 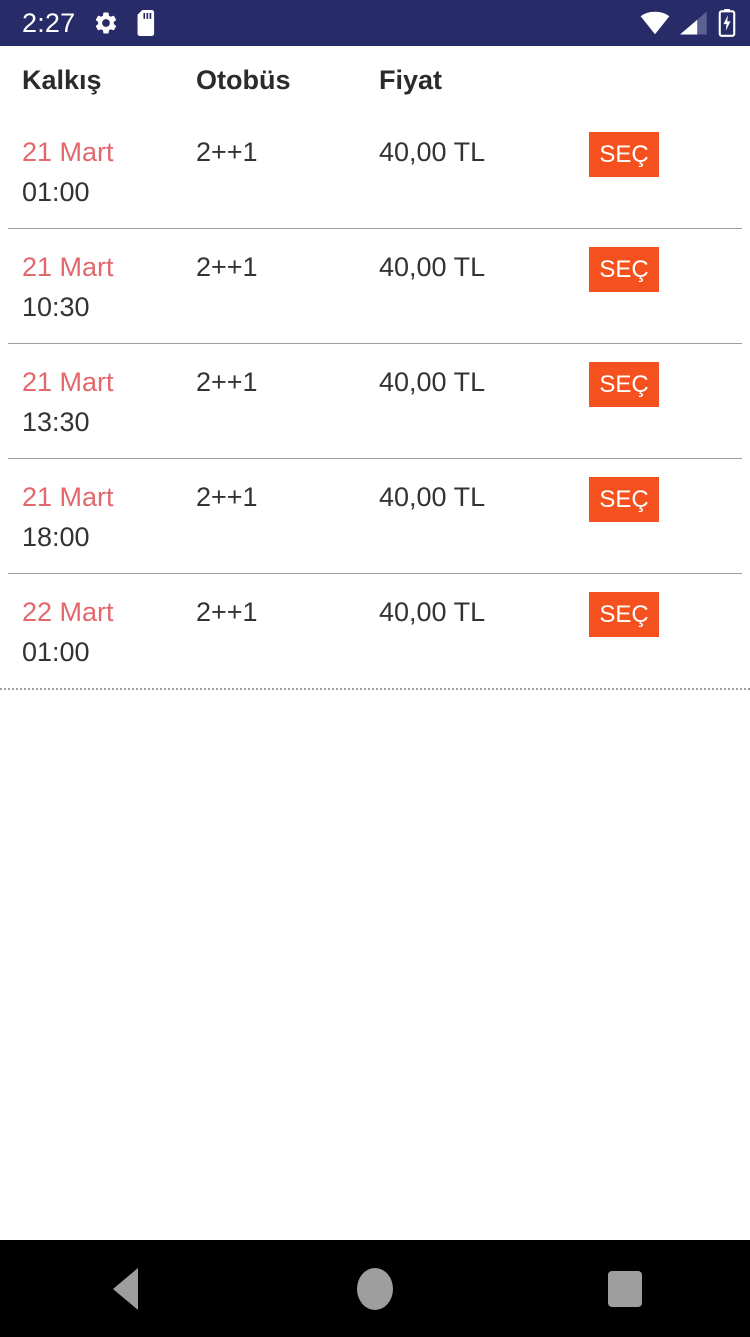 What do you see at coordinates (68, 612) in the screenshot?
I see `departure-date: 22 Mart` at bounding box center [68, 612].